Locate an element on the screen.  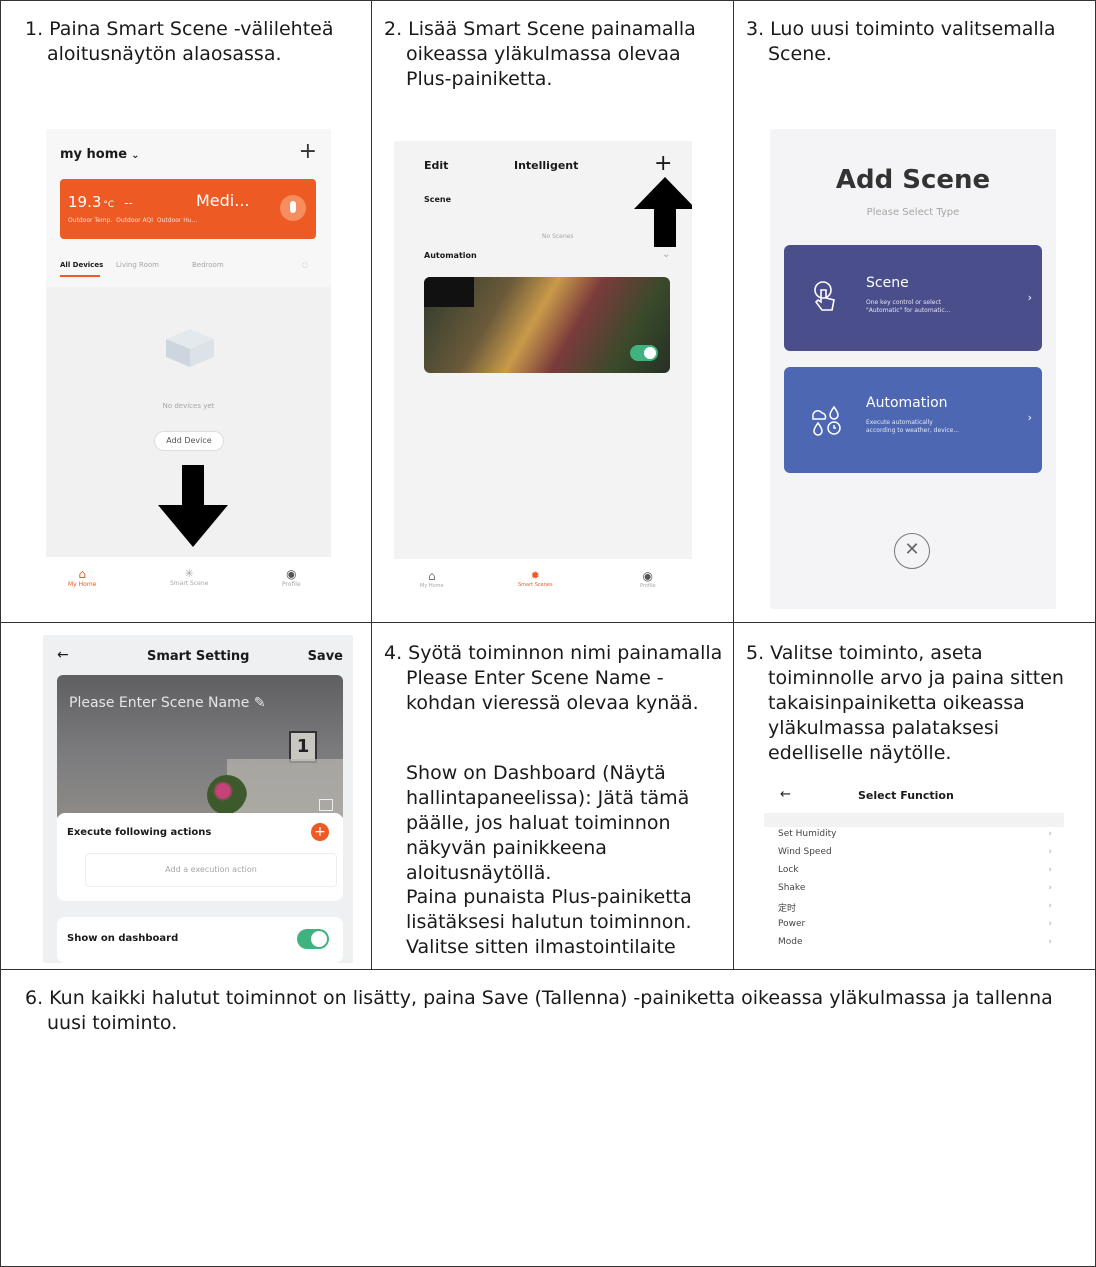
bottom-nav: ⌂ My Home ✹ Smart Scenes ◉ Profile is located at coordinates (543, 585).